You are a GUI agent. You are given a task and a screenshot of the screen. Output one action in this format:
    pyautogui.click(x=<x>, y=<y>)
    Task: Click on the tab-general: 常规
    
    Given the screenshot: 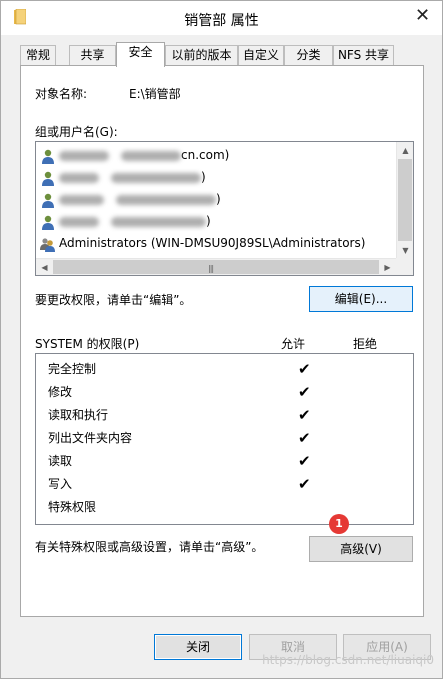 What is the action you would take?
    pyautogui.click(x=38, y=55)
    